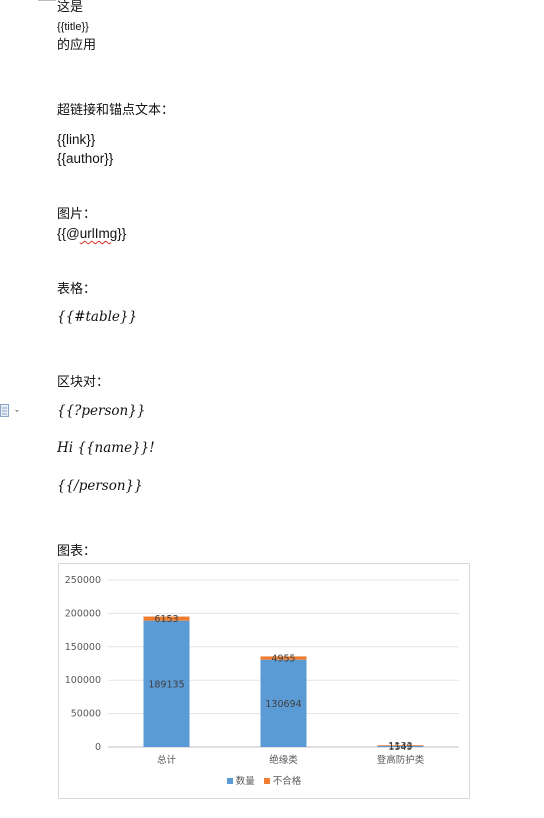  I want to click on category-label: 登高防护类, so click(401, 760).